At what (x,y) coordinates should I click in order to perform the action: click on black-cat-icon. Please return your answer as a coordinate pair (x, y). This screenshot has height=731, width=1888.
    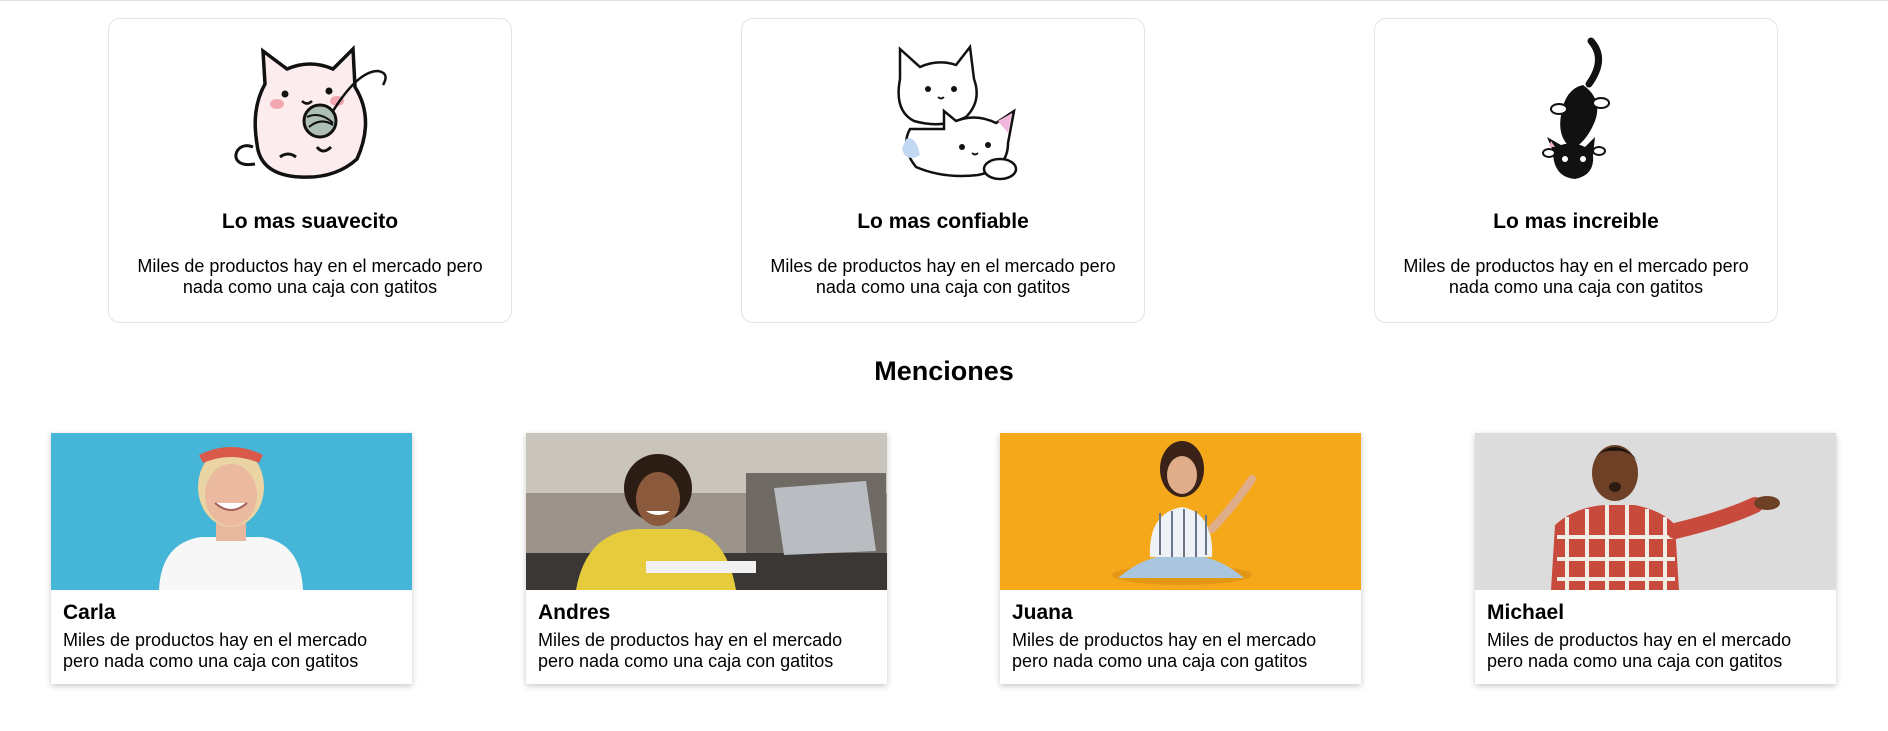
    Looking at the image, I should click on (1576, 109).